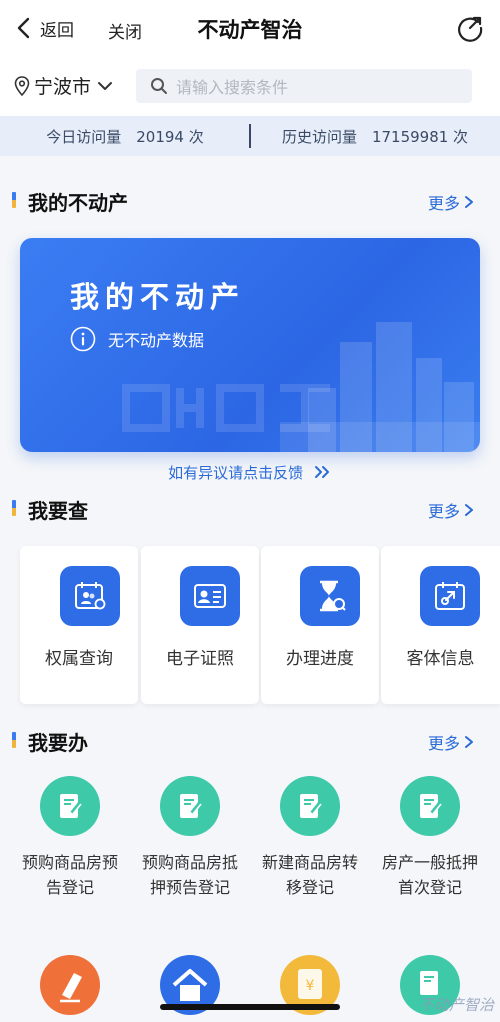 This screenshot has height=1022, width=500. I want to click on city-label: 宁波市, so click(63, 87).